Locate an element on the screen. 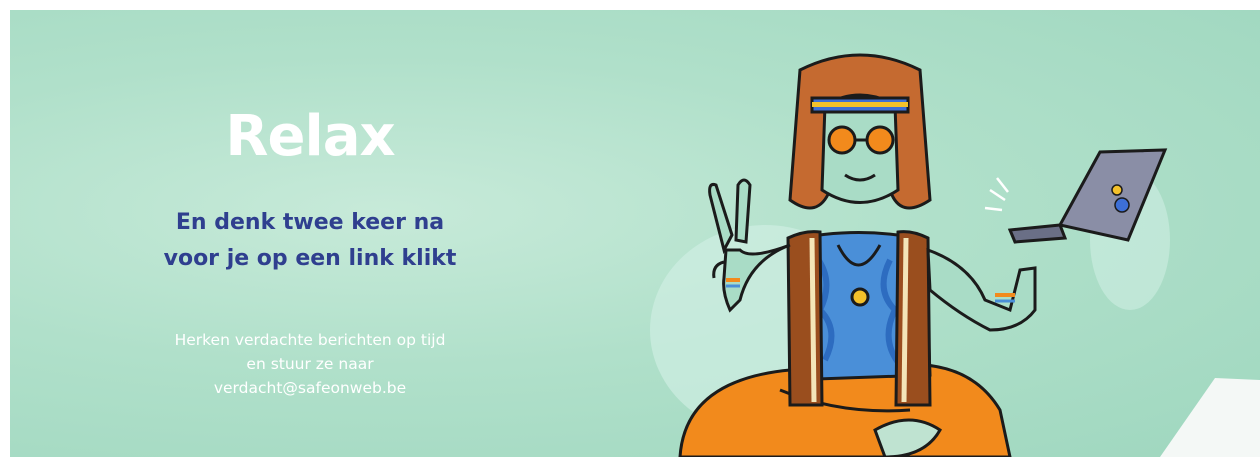 This screenshot has height=457, width=1260. body-line-2: en stuur ze naar is located at coordinates (310, 364).